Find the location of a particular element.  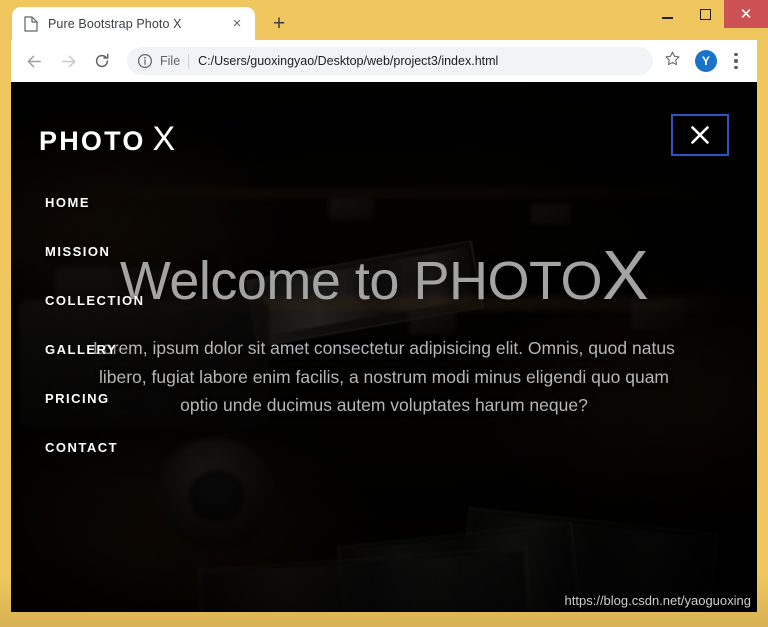

back-arrow-icon is located at coordinates (34, 61).